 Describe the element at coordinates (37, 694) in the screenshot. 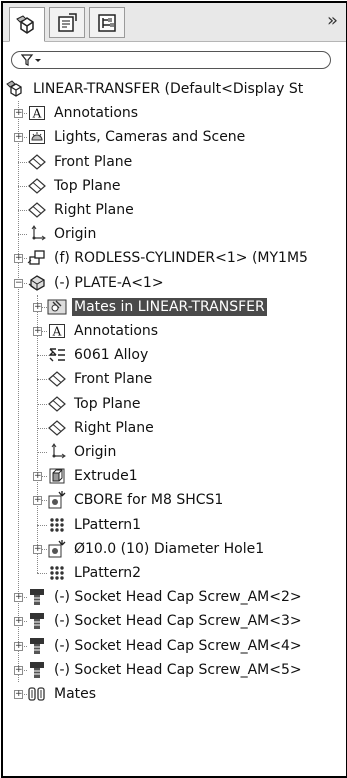

I see `mates-icon` at that location.